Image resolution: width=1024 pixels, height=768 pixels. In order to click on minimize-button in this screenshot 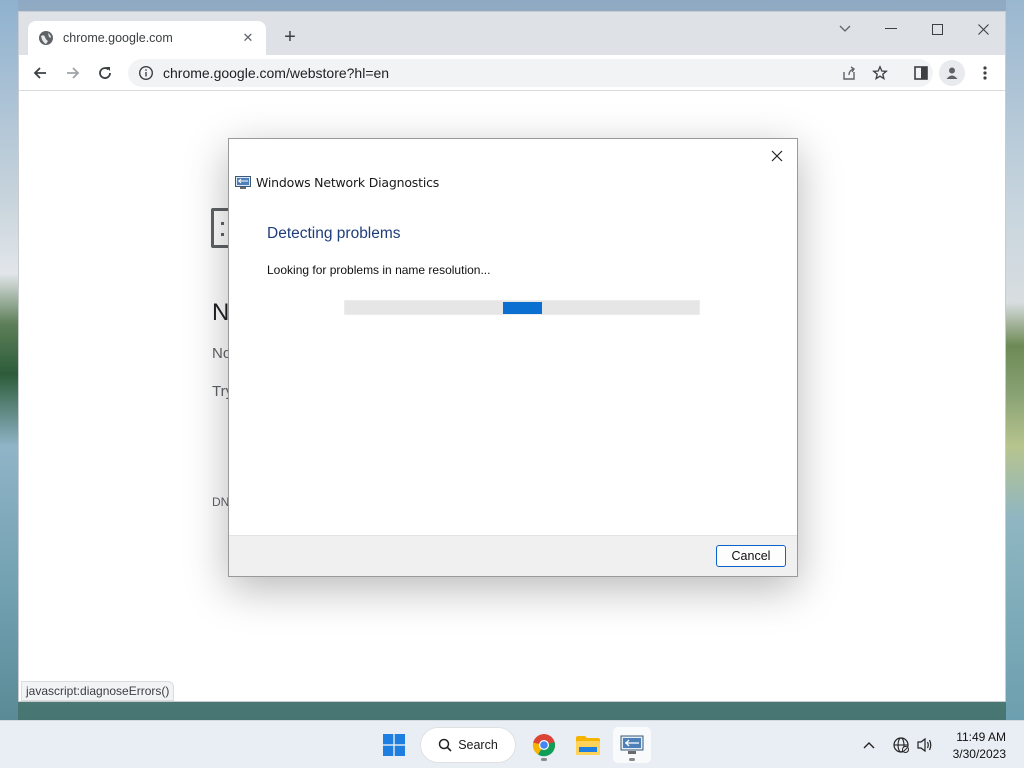, I will do `click(891, 29)`.